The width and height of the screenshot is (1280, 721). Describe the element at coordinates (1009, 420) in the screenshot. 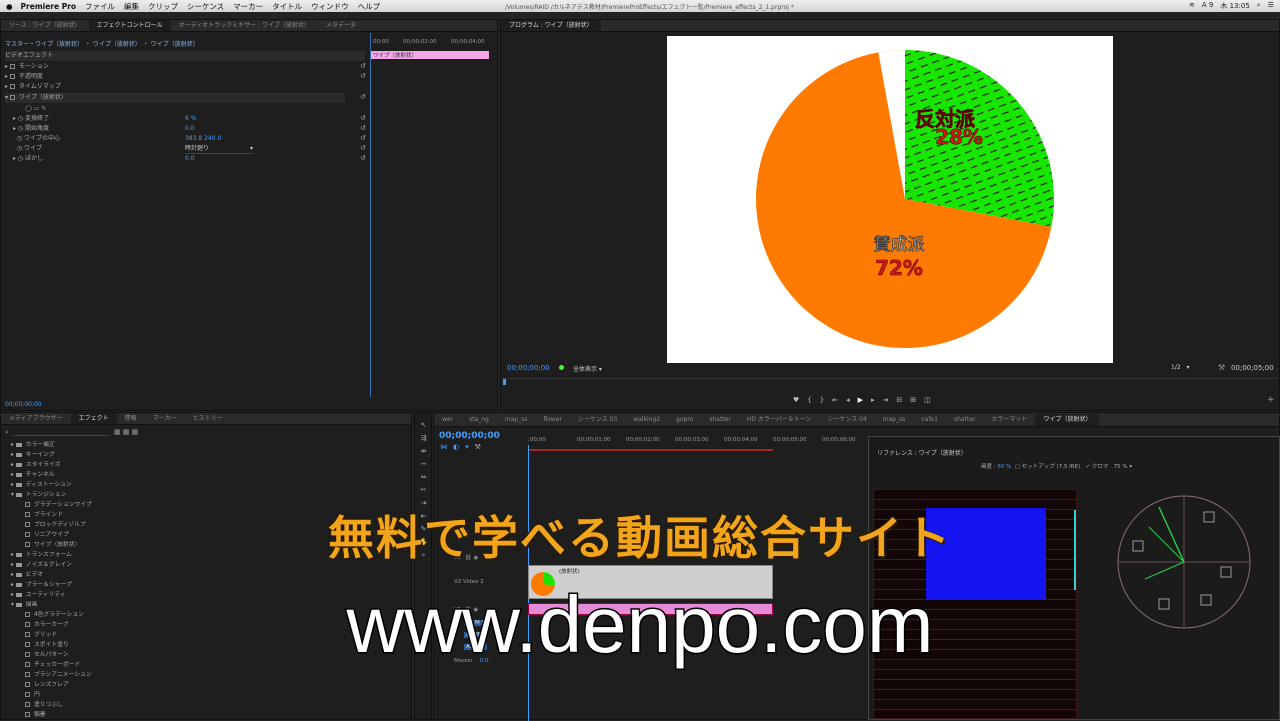

I see `seq-tab: カラーマット` at that location.